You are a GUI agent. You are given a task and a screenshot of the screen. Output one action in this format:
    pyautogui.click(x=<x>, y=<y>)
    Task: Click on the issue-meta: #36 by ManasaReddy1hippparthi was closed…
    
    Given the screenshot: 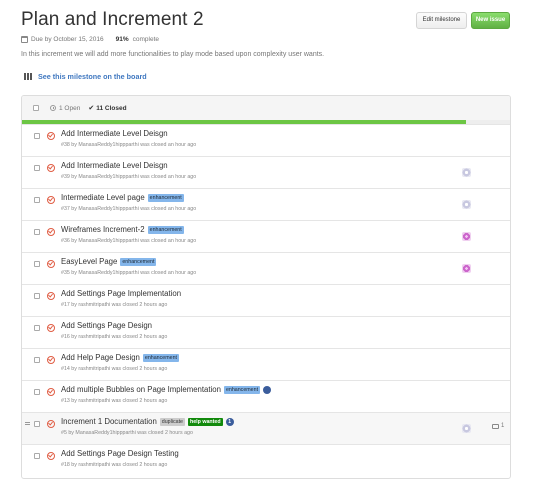 What is the action you would take?
    pyautogui.click(x=129, y=241)
    